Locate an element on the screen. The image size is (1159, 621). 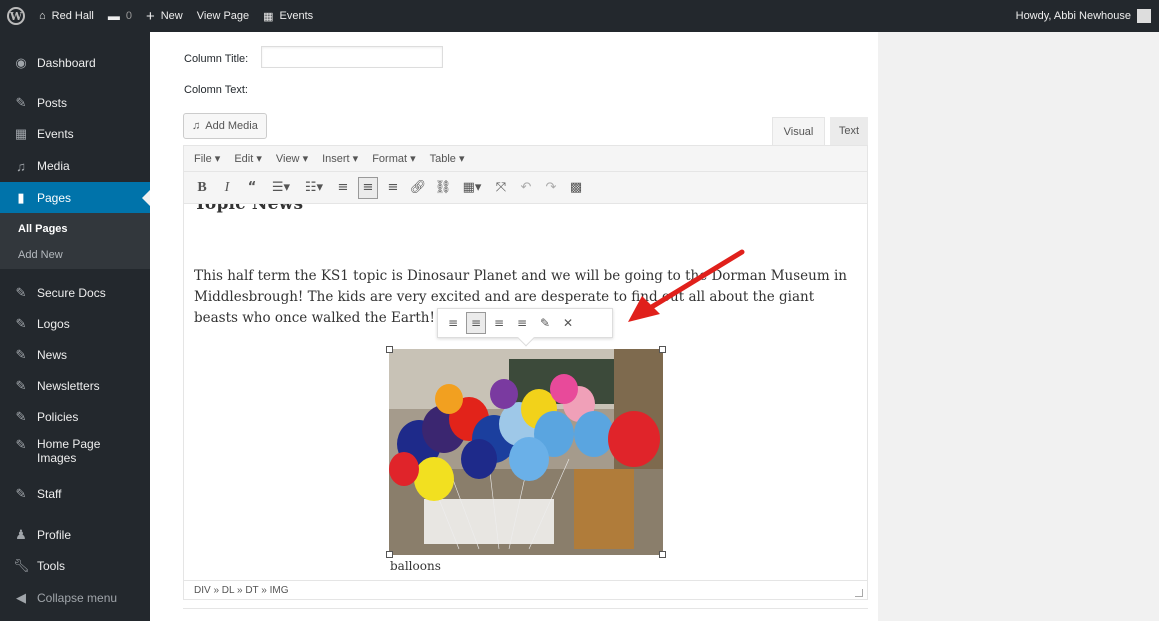
redo-icon: ↷ is located at coordinates (551, 188).